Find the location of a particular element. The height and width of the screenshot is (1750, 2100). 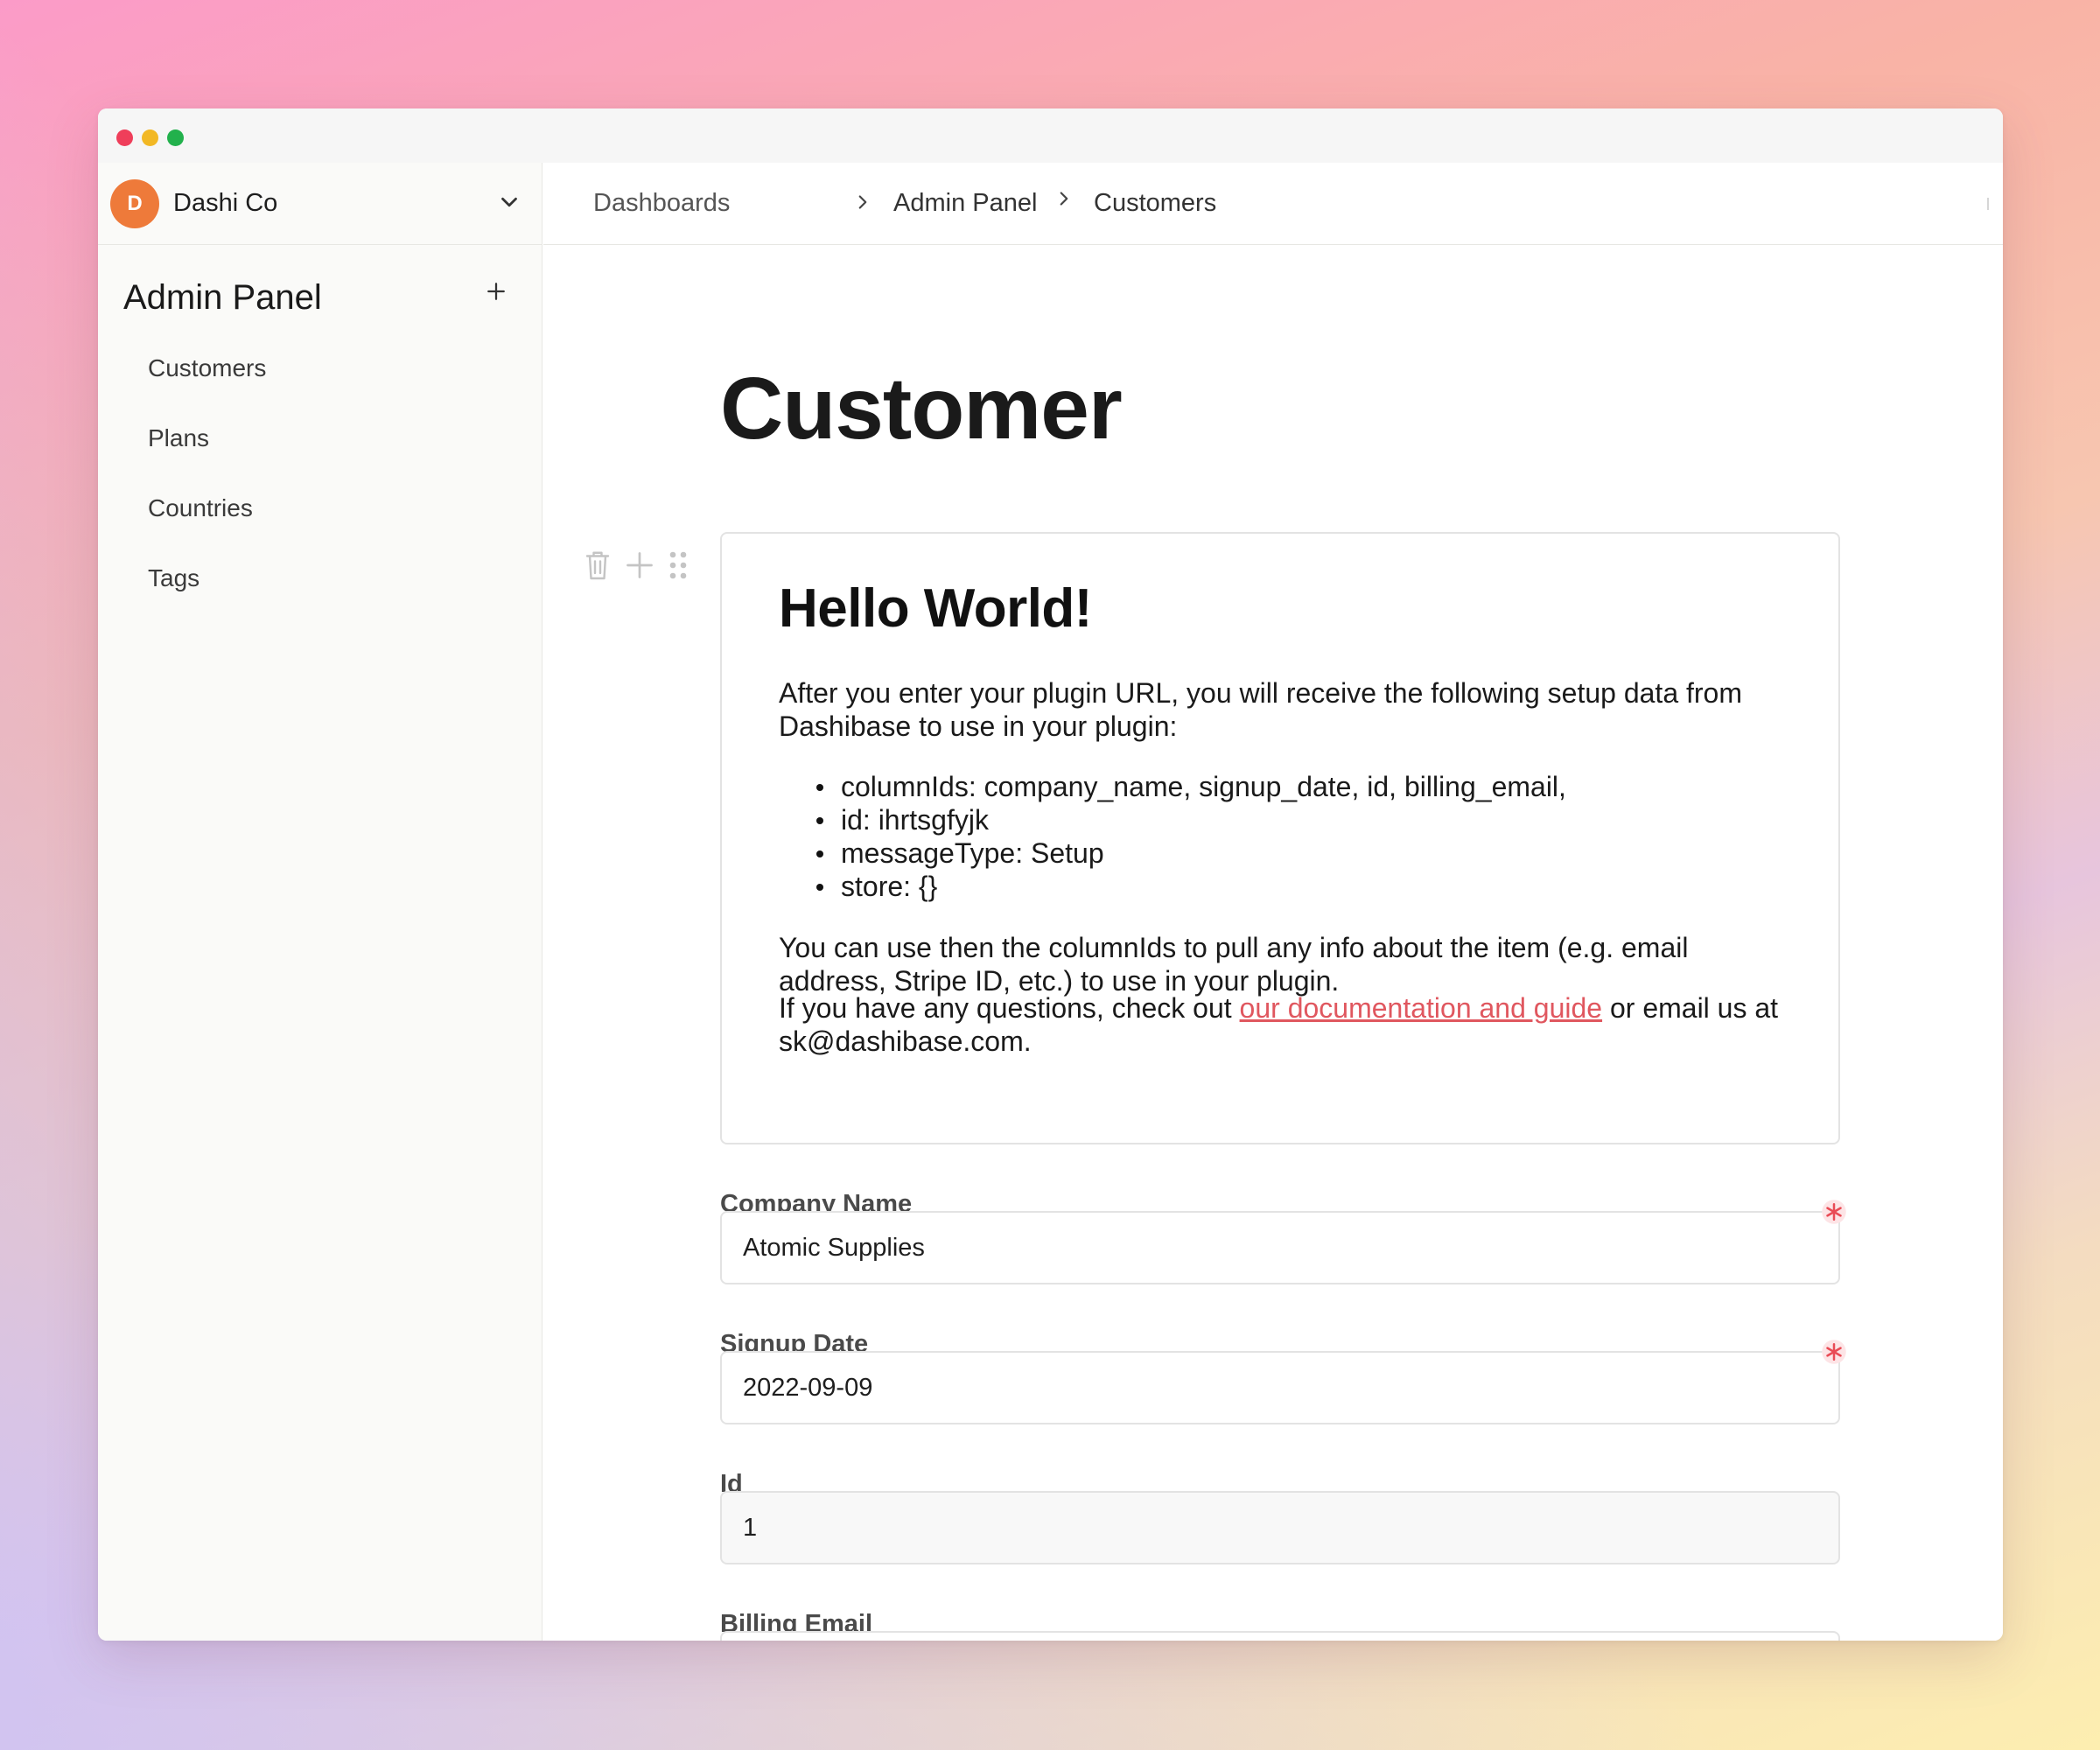

card-heading: Hello World! is located at coordinates (935, 608).